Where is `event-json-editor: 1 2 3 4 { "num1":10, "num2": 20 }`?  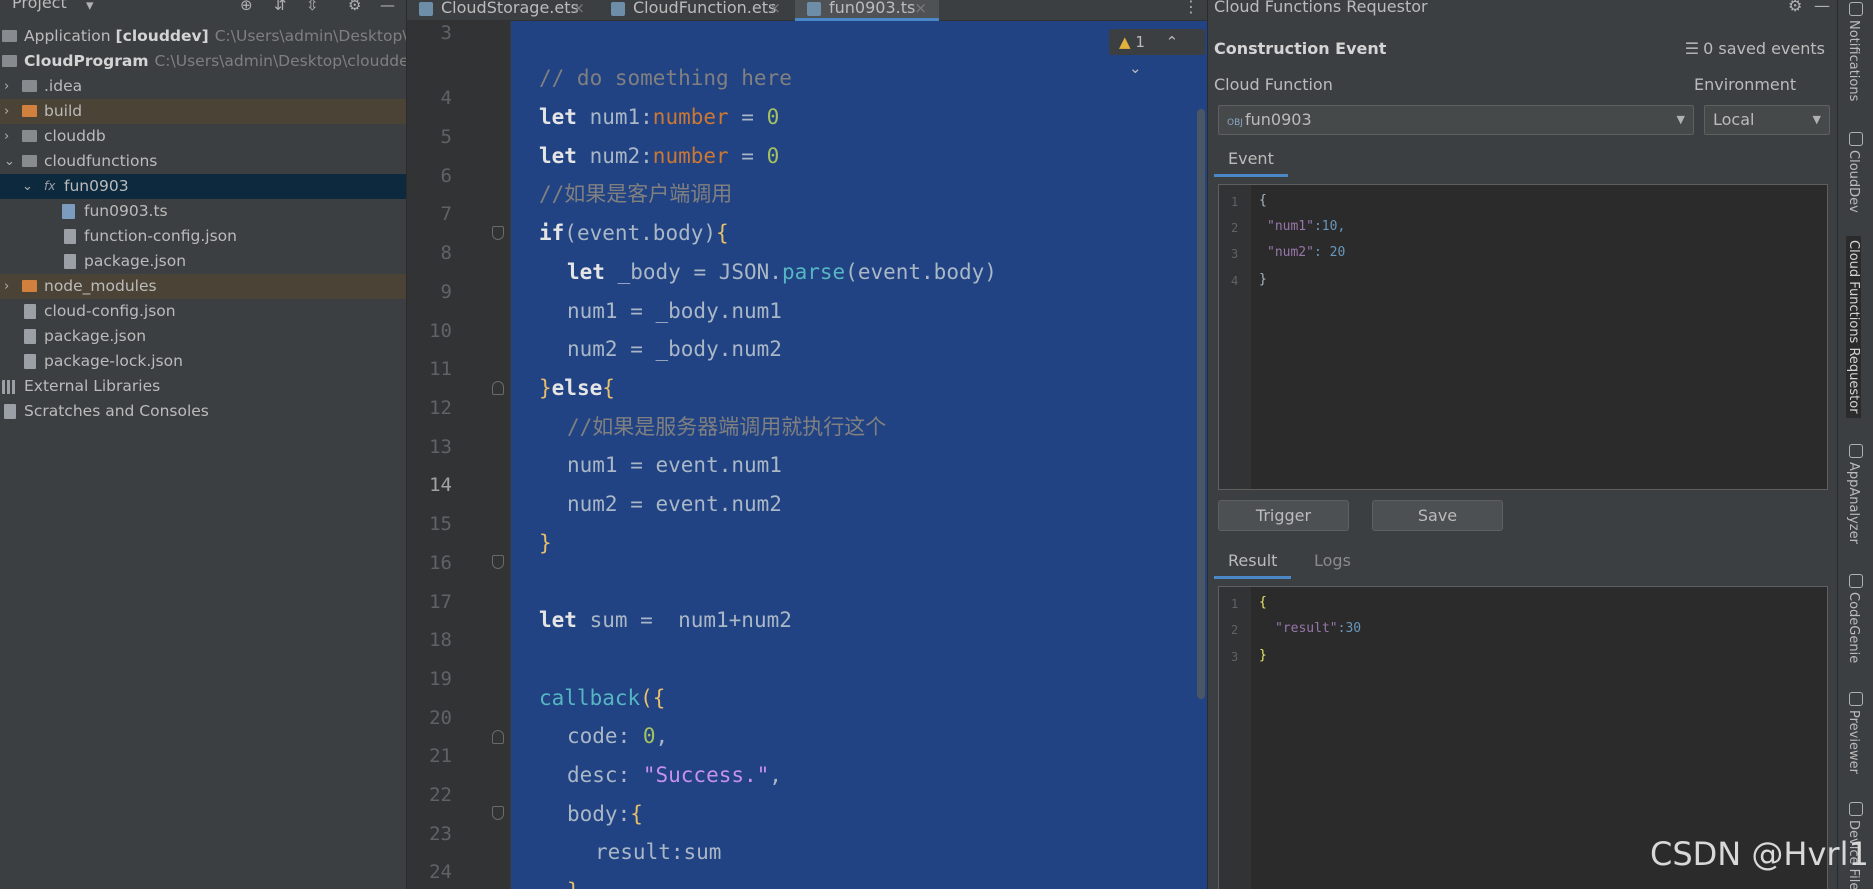
event-json-editor: 1 2 3 4 { "num1":10, "num2": 20 } is located at coordinates (1523, 337).